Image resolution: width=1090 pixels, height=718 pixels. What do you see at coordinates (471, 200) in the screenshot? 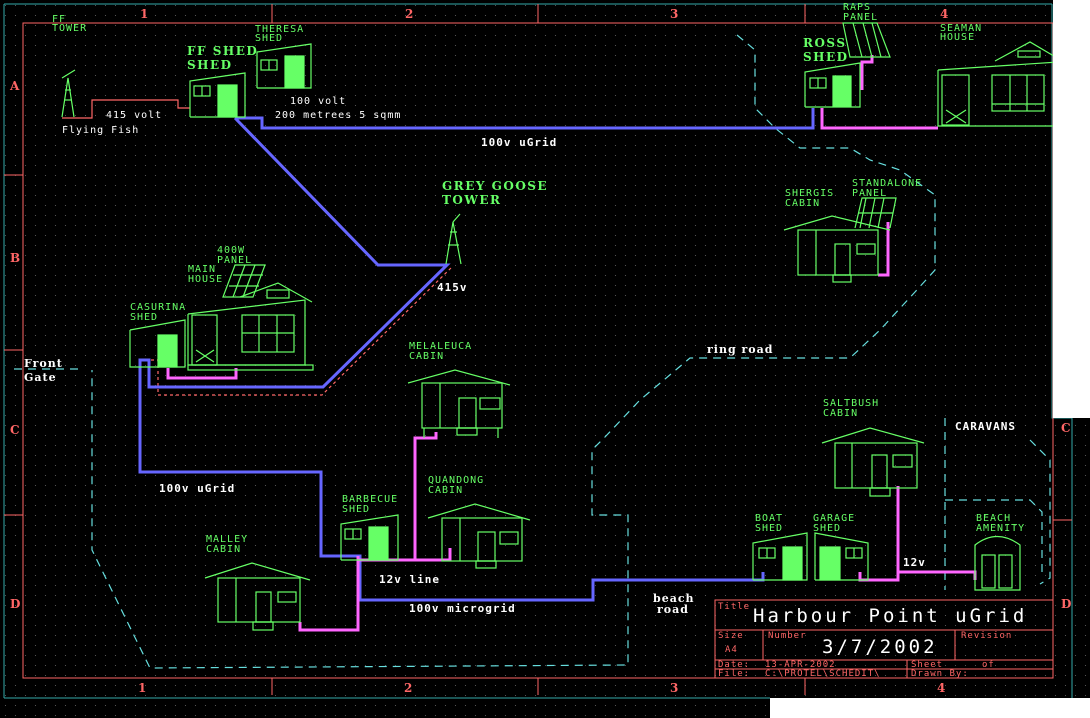
I see `grey-goose-label-2: TOWER` at bounding box center [471, 200].